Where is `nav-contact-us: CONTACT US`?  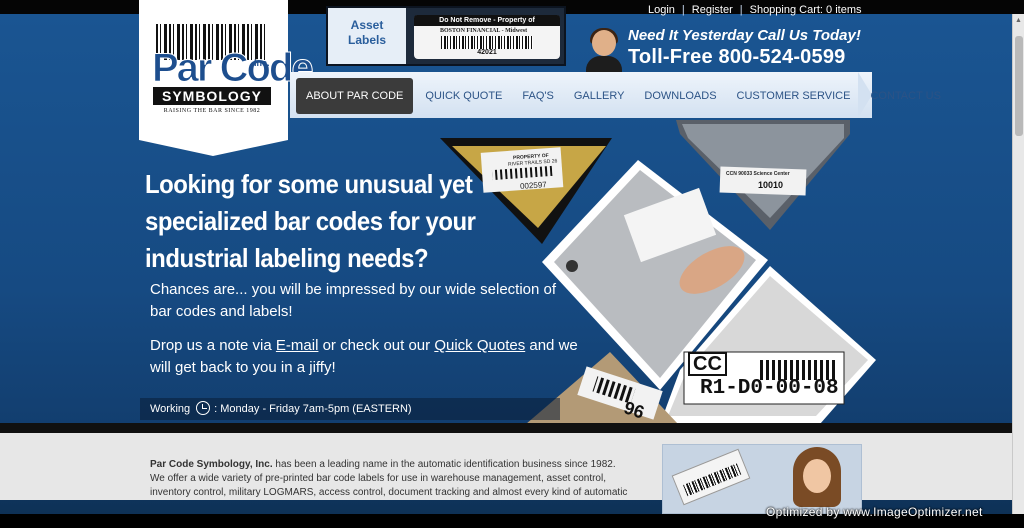 nav-contact-us: CONTACT US is located at coordinates (905, 96).